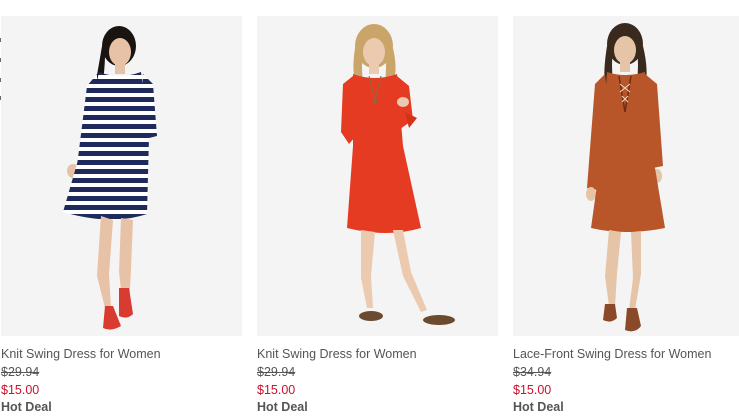 The height and width of the screenshot is (419, 739). I want to click on original-price: $34.94, so click(532, 372).